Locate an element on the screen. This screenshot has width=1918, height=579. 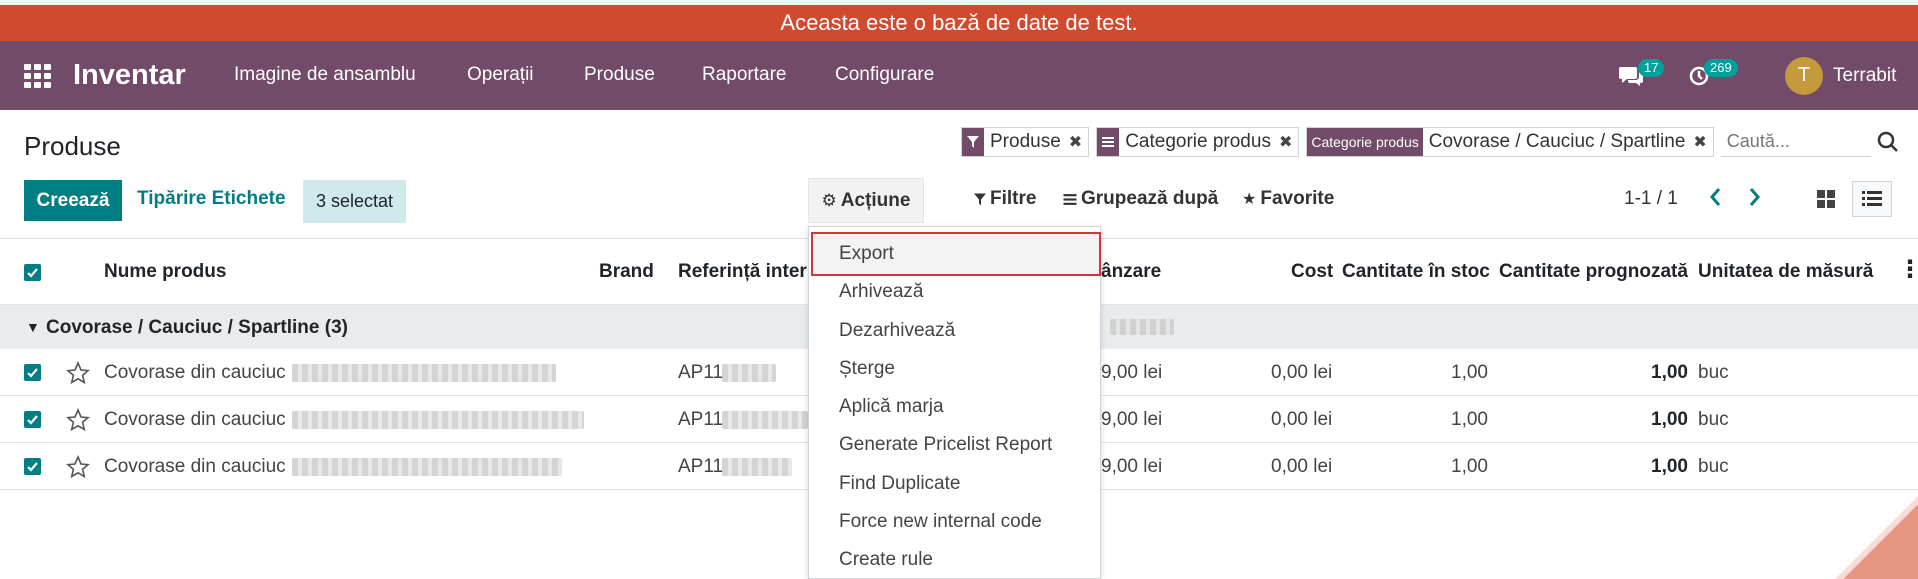
column-uom: Unitatea de măsură is located at coordinates (1785, 272).